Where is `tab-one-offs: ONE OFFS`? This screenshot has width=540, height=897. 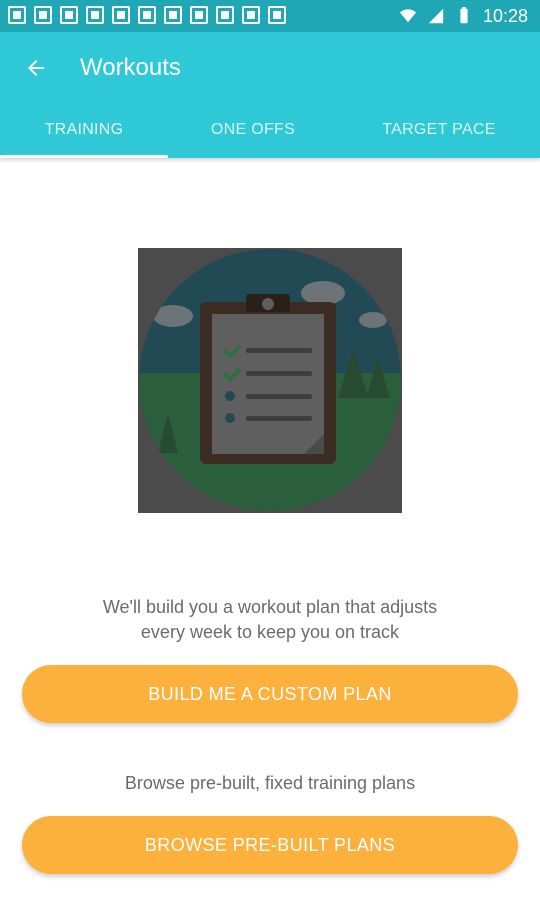 tab-one-offs: ONE OFFS is located at coordinates (253, 138).